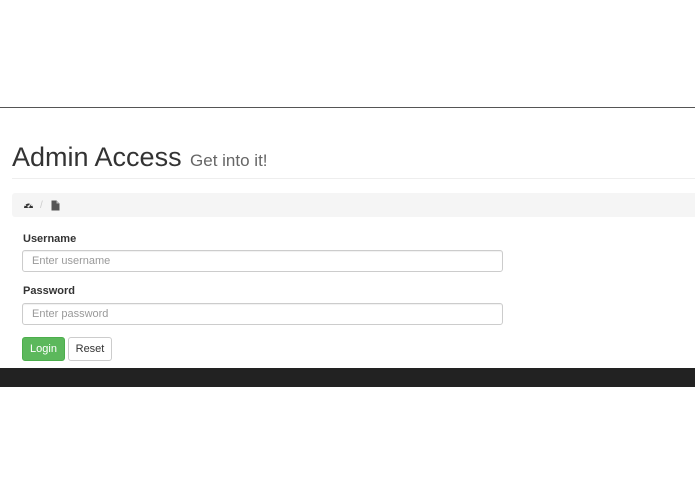  What do you see at coordinates (353, 159) in the screenshot?
I see `page-header: Admin Access Get into it!` at bounding box center [353, 159].